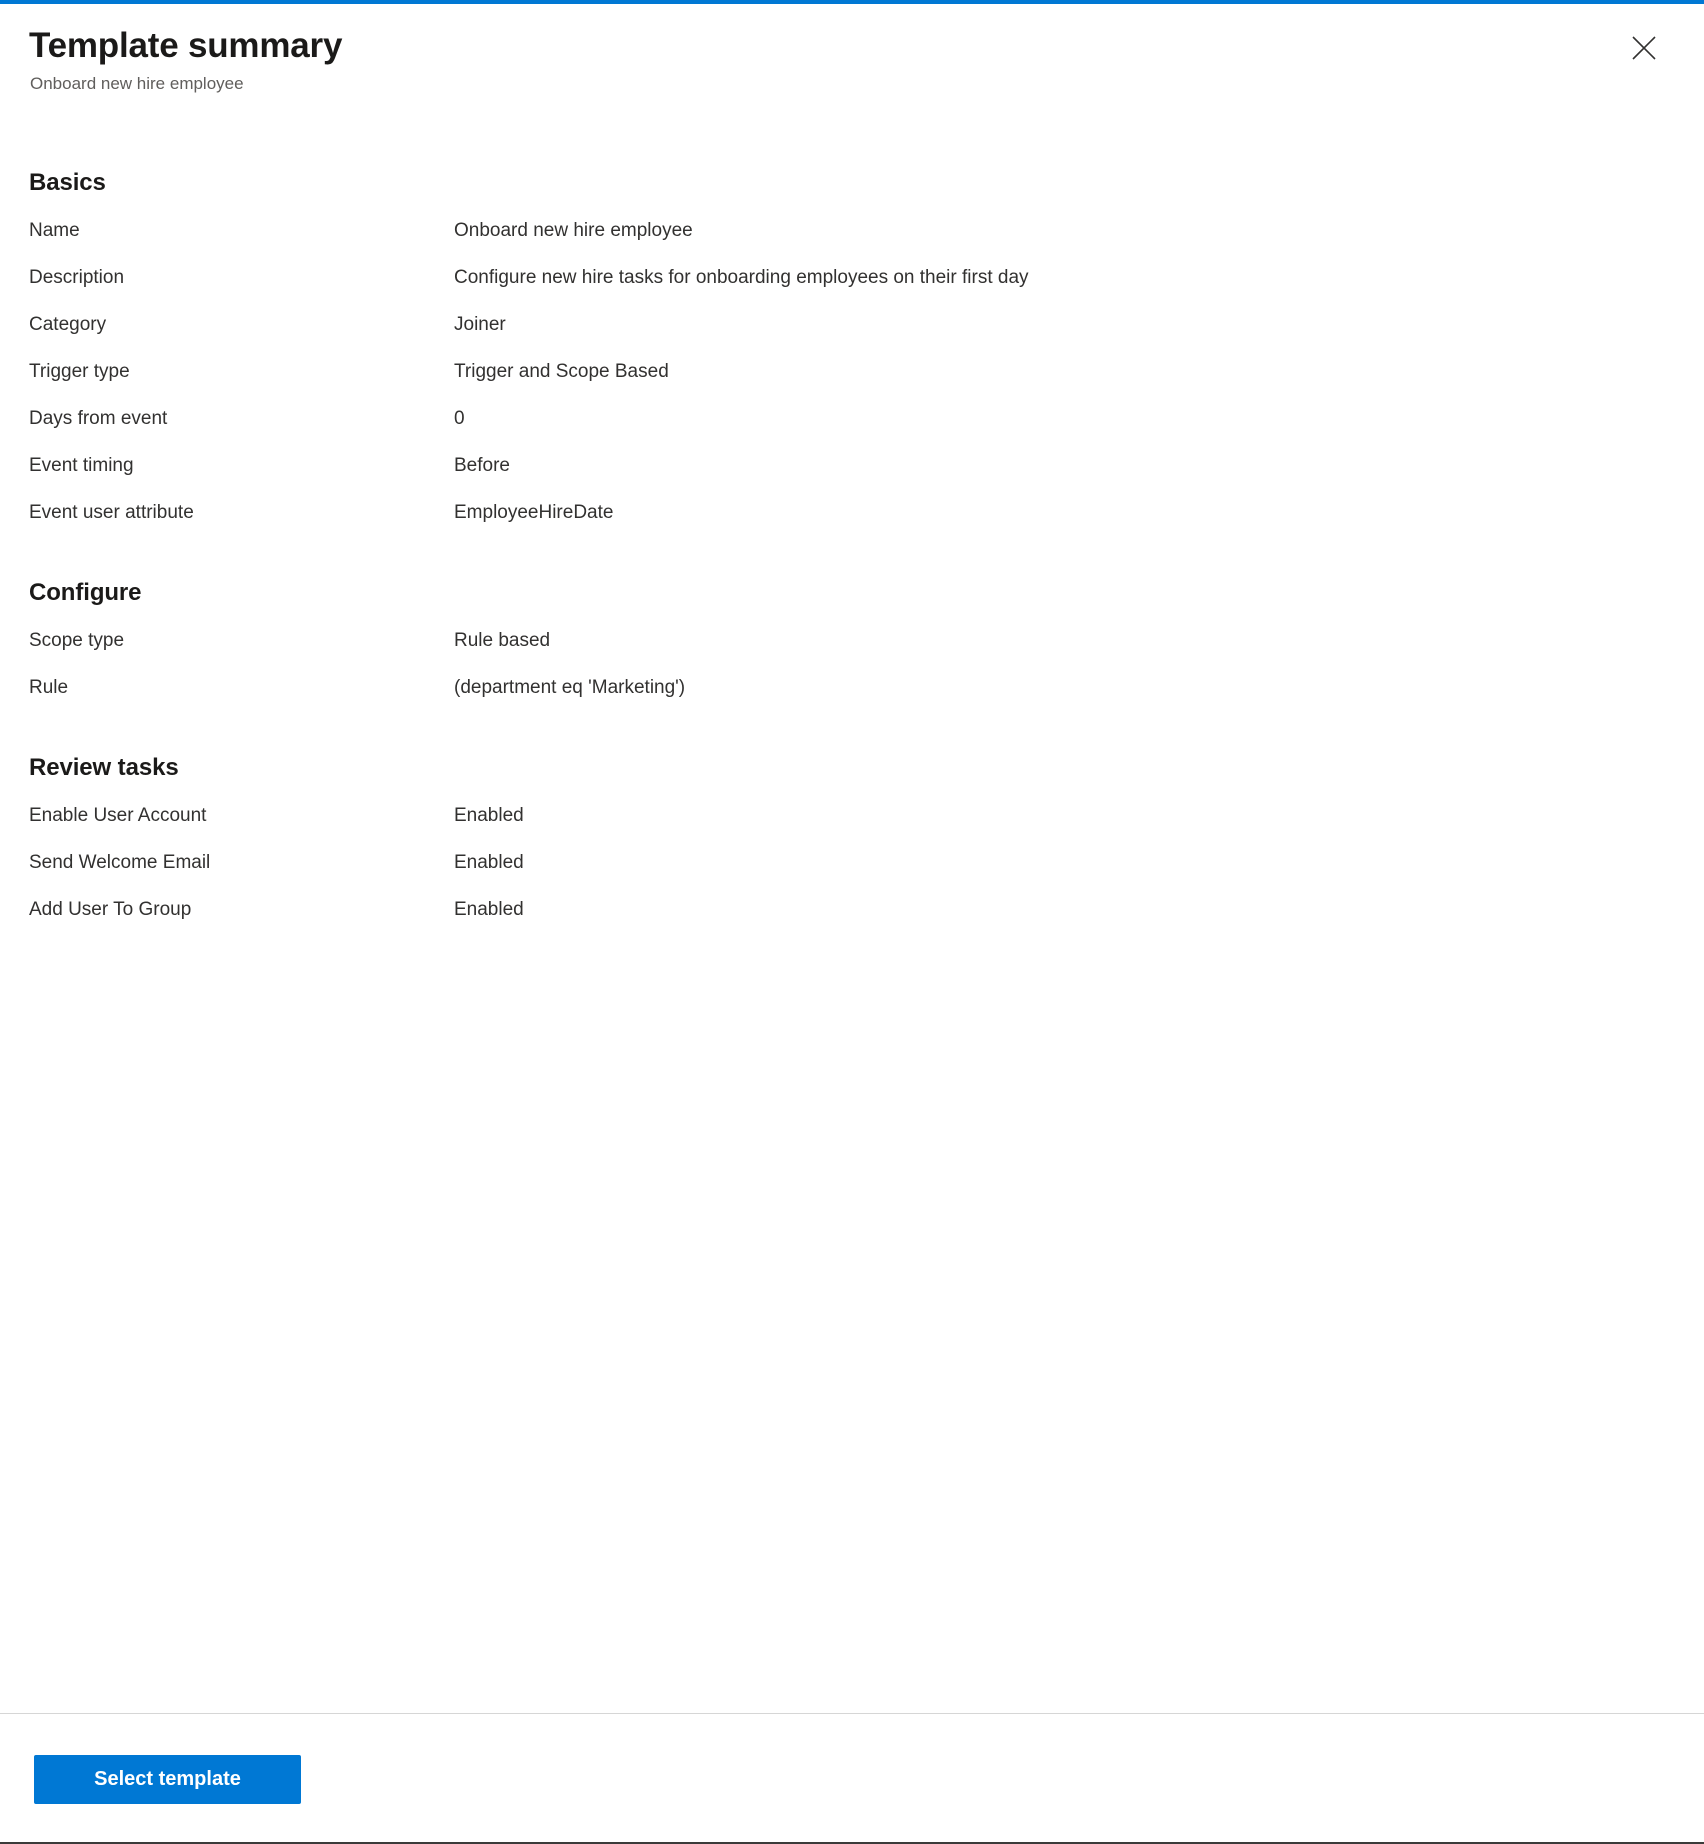 Image resolution: width=1704 pixels, height=1844 pixels. What do you see at coordinates (459, 418) in the screenshot?
I see `summary-row-value: 0` at bounding box center [459, 418].